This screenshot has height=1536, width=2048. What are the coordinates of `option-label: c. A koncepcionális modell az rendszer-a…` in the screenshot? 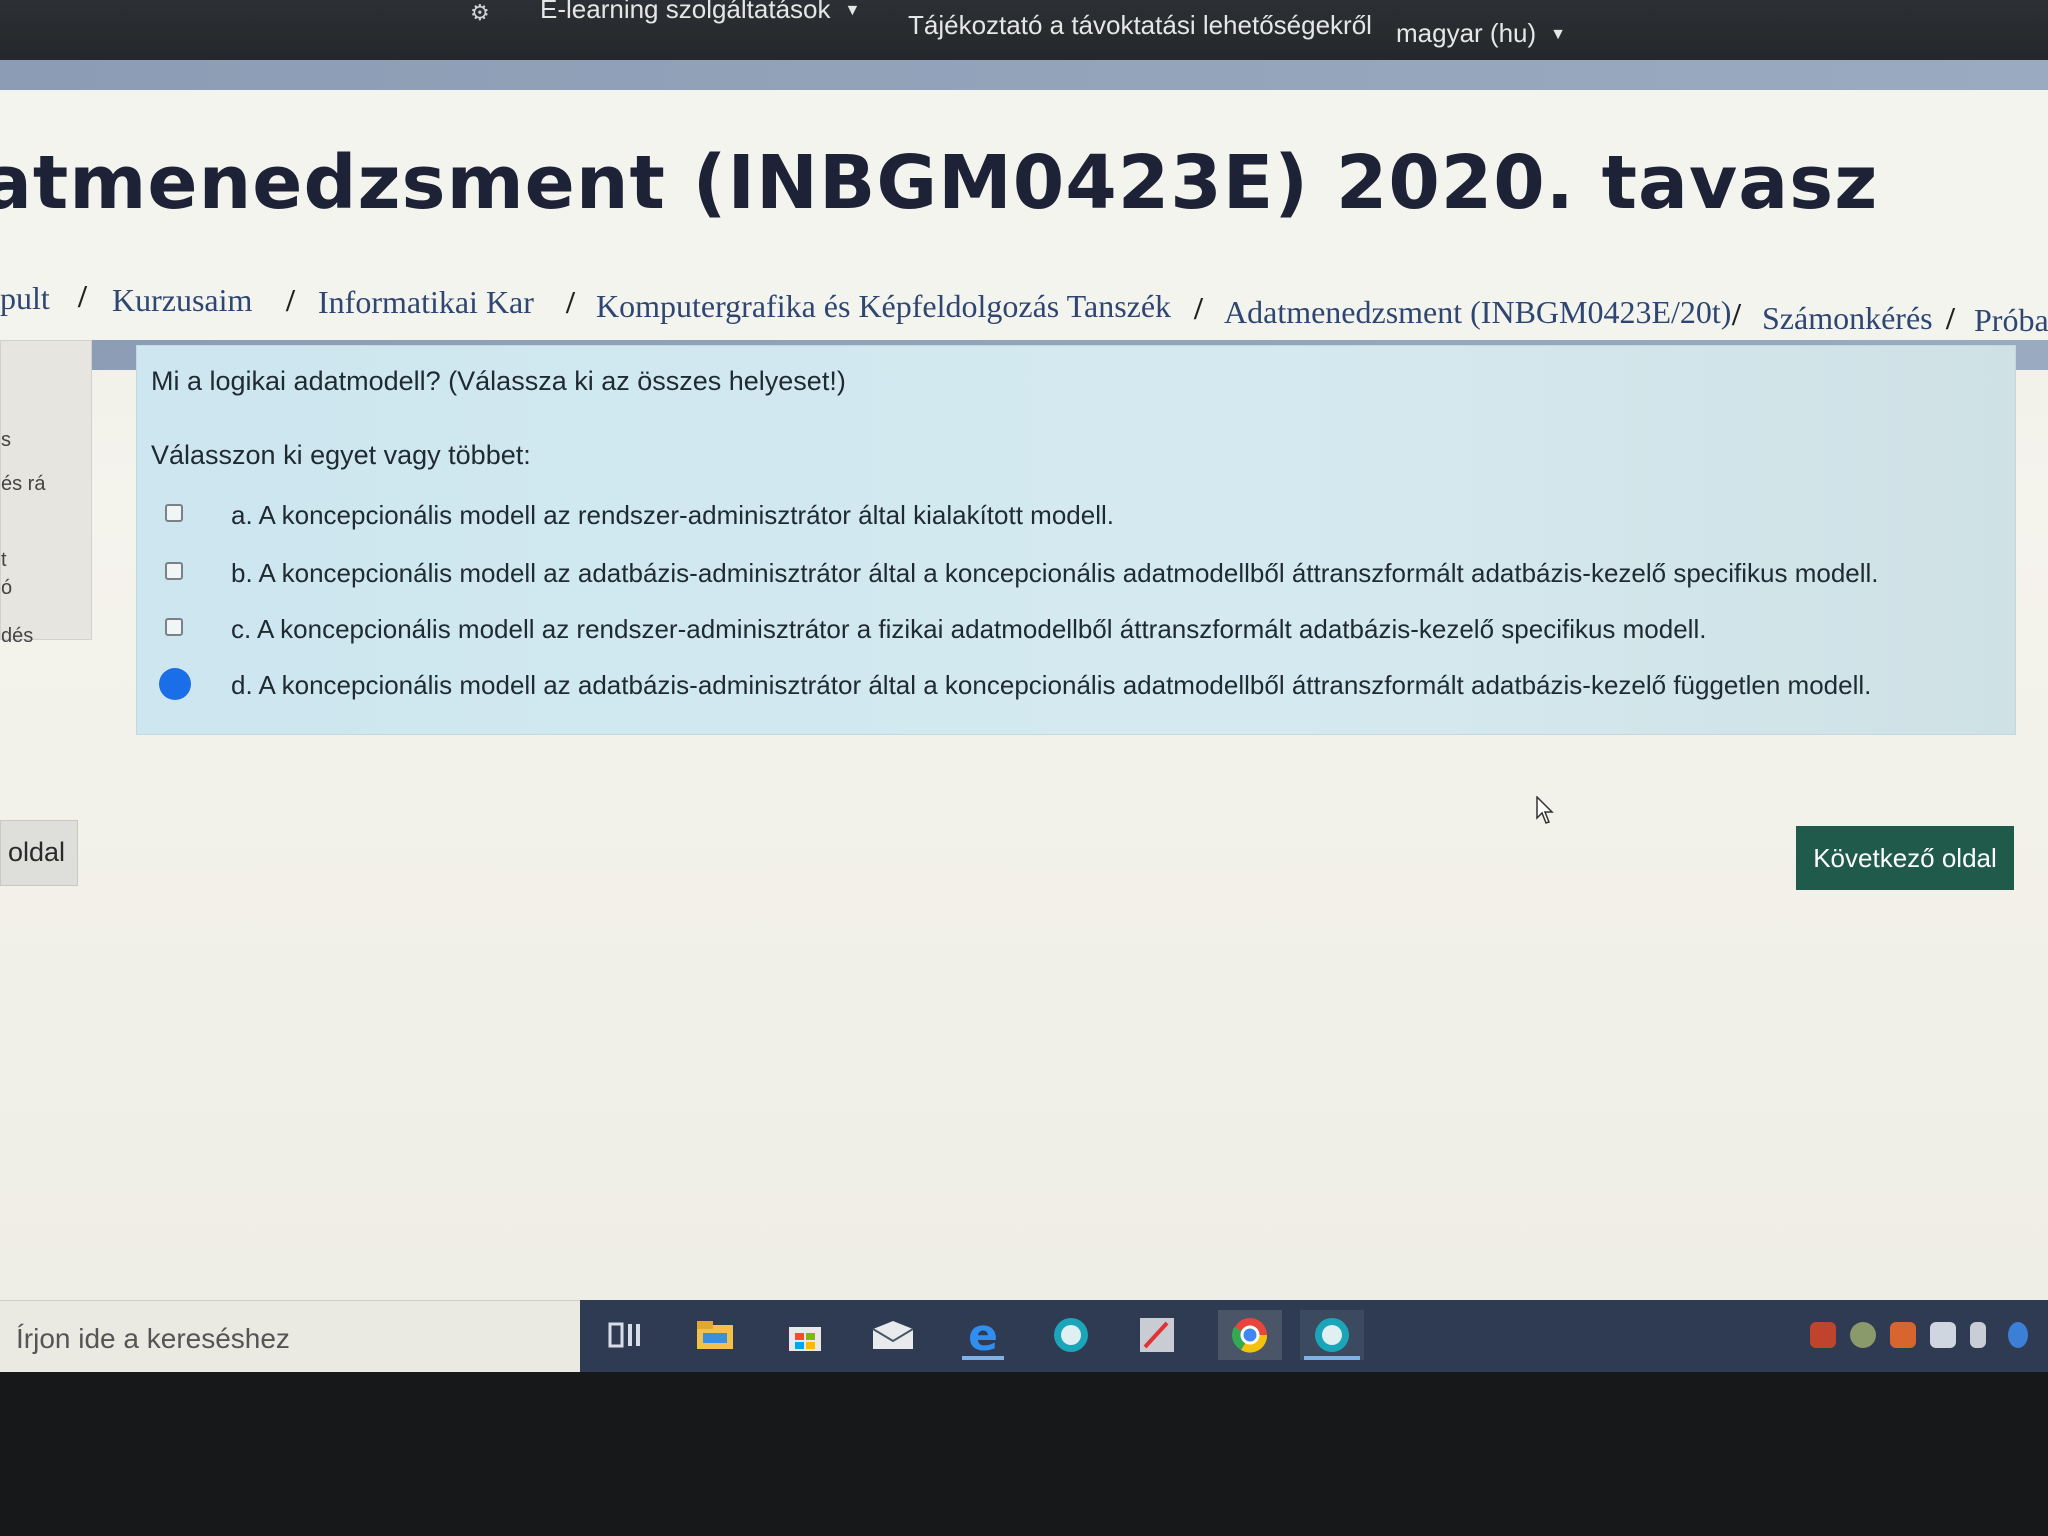 It's located at (969, 629).